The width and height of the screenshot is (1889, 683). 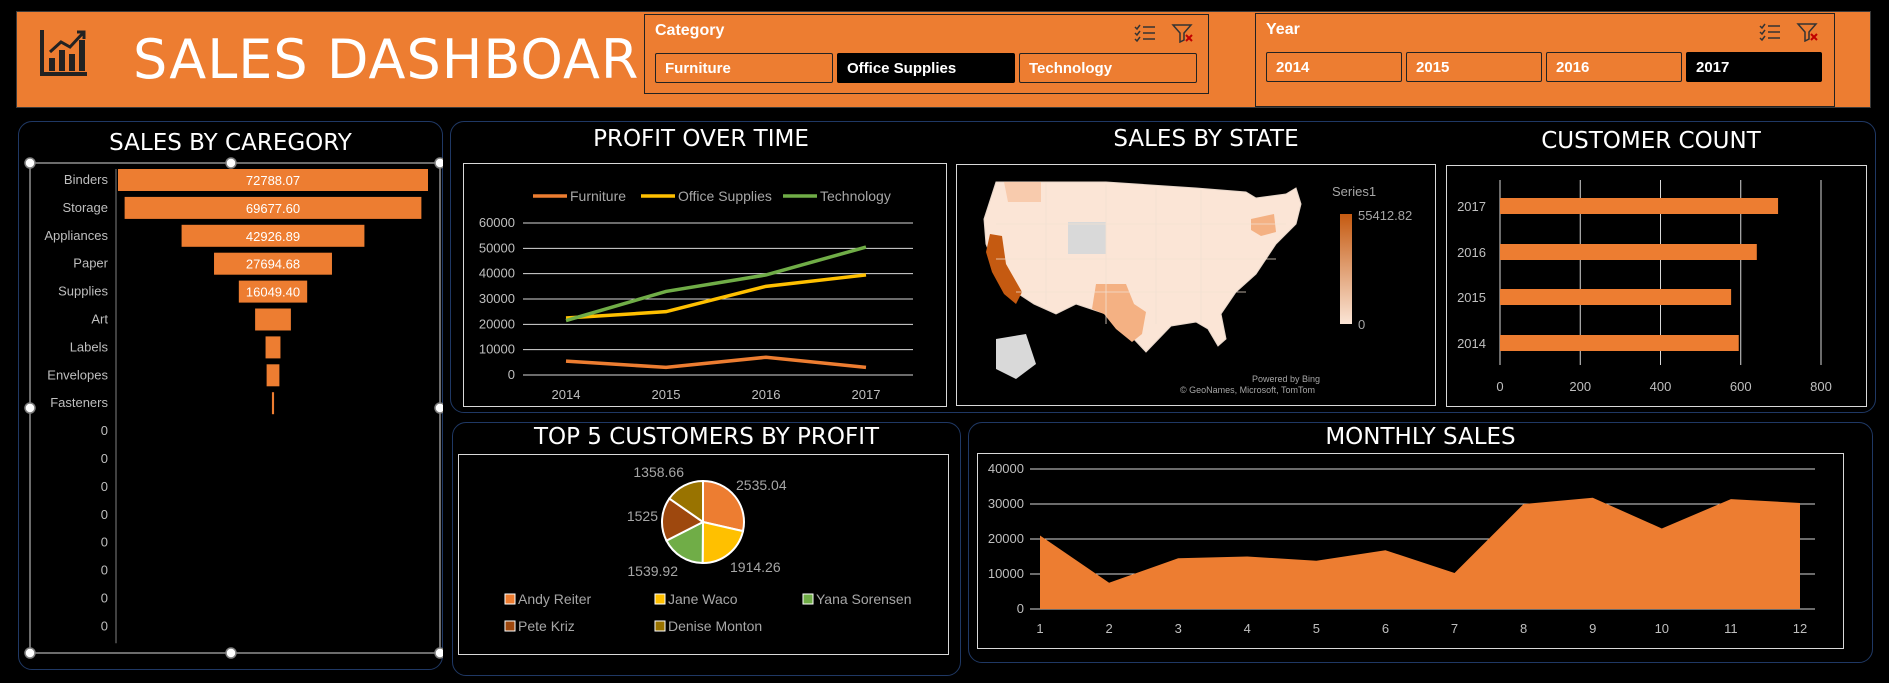 I want to click on year-slicer: Year 2014 2015 2016 2017, so click(x=1545, y=60).